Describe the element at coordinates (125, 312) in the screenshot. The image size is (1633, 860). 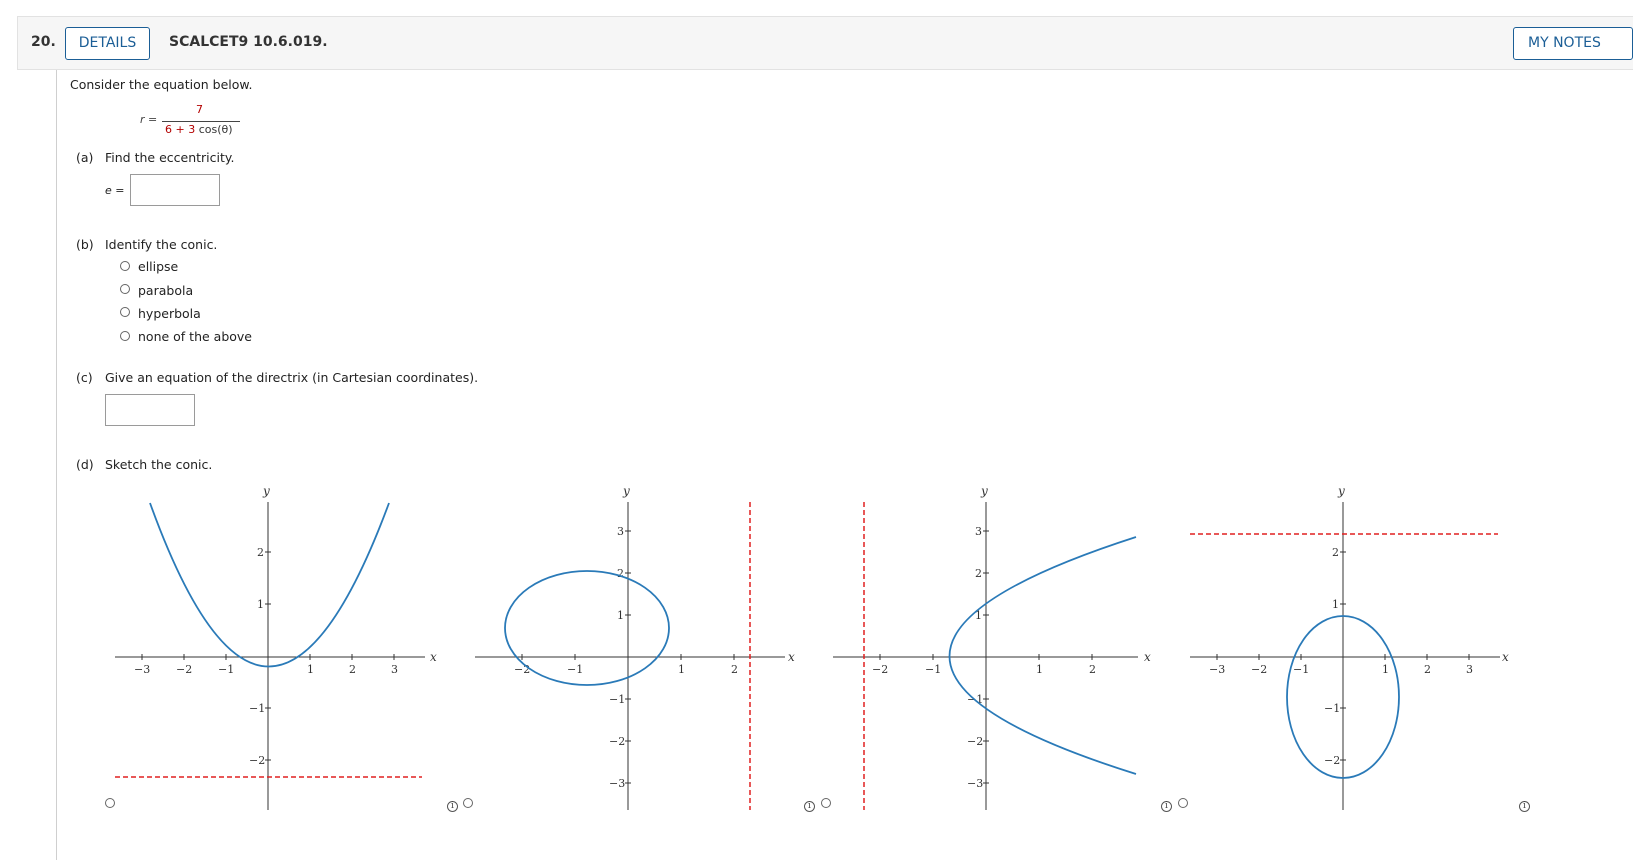
I see `radio-hyperbola` at that location.